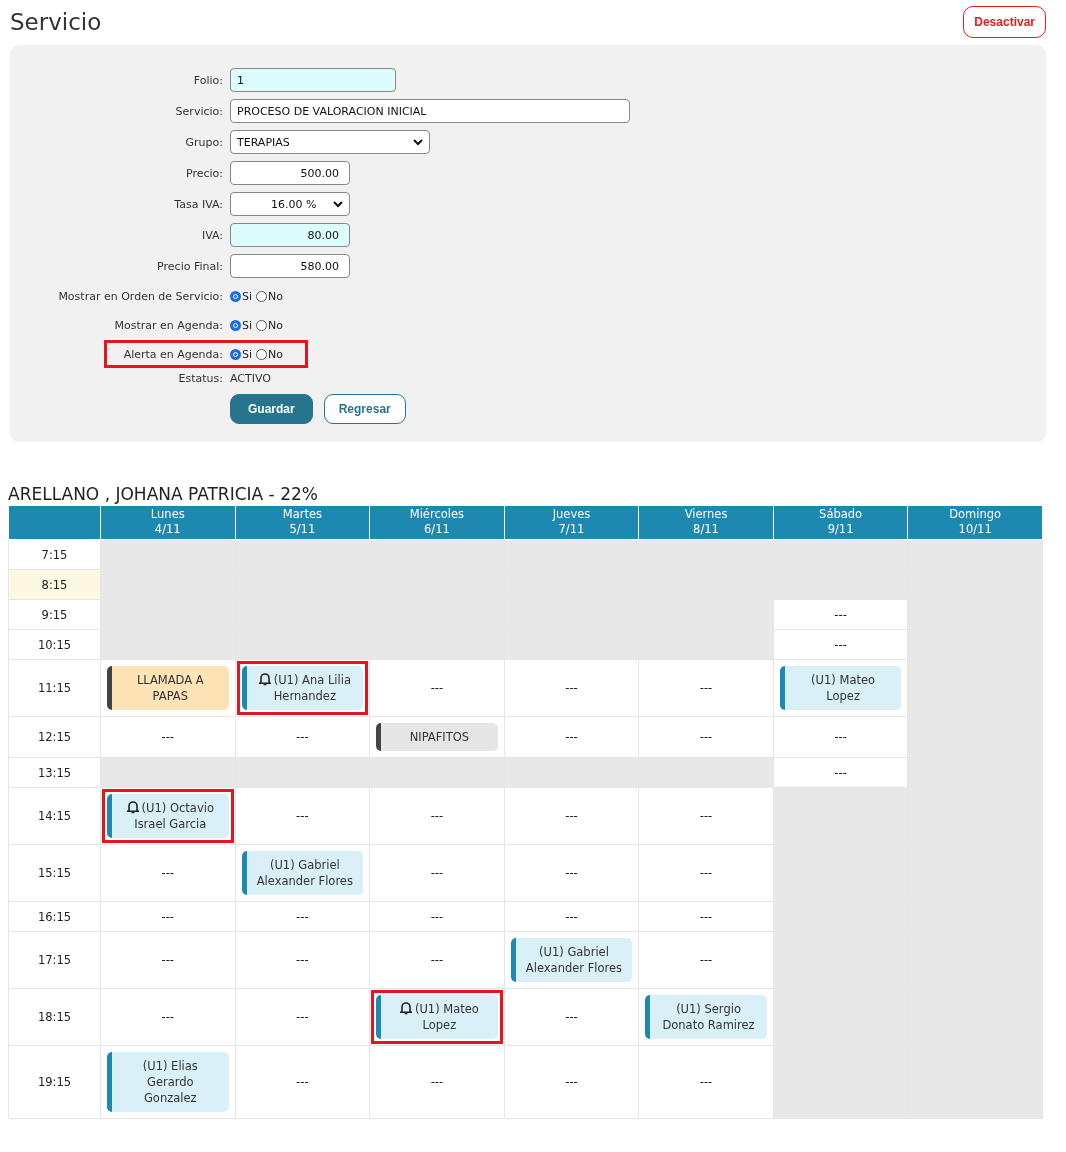  What do you see at coordinates (56, 22) in the screenshot?
I see `page-title: Servicio` at bounding box center [56, 22].